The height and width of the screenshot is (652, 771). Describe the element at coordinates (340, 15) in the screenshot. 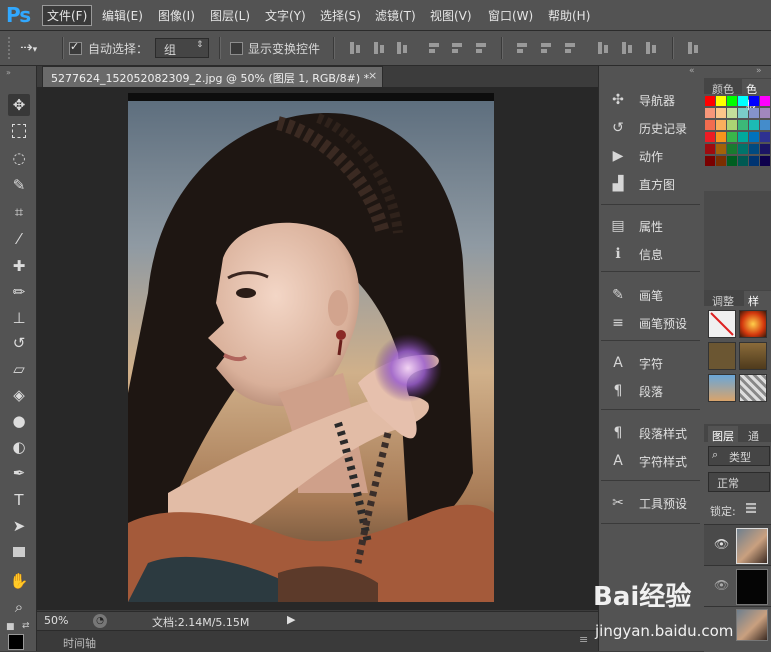

I see `menu-select: 选择(S)` at that location.